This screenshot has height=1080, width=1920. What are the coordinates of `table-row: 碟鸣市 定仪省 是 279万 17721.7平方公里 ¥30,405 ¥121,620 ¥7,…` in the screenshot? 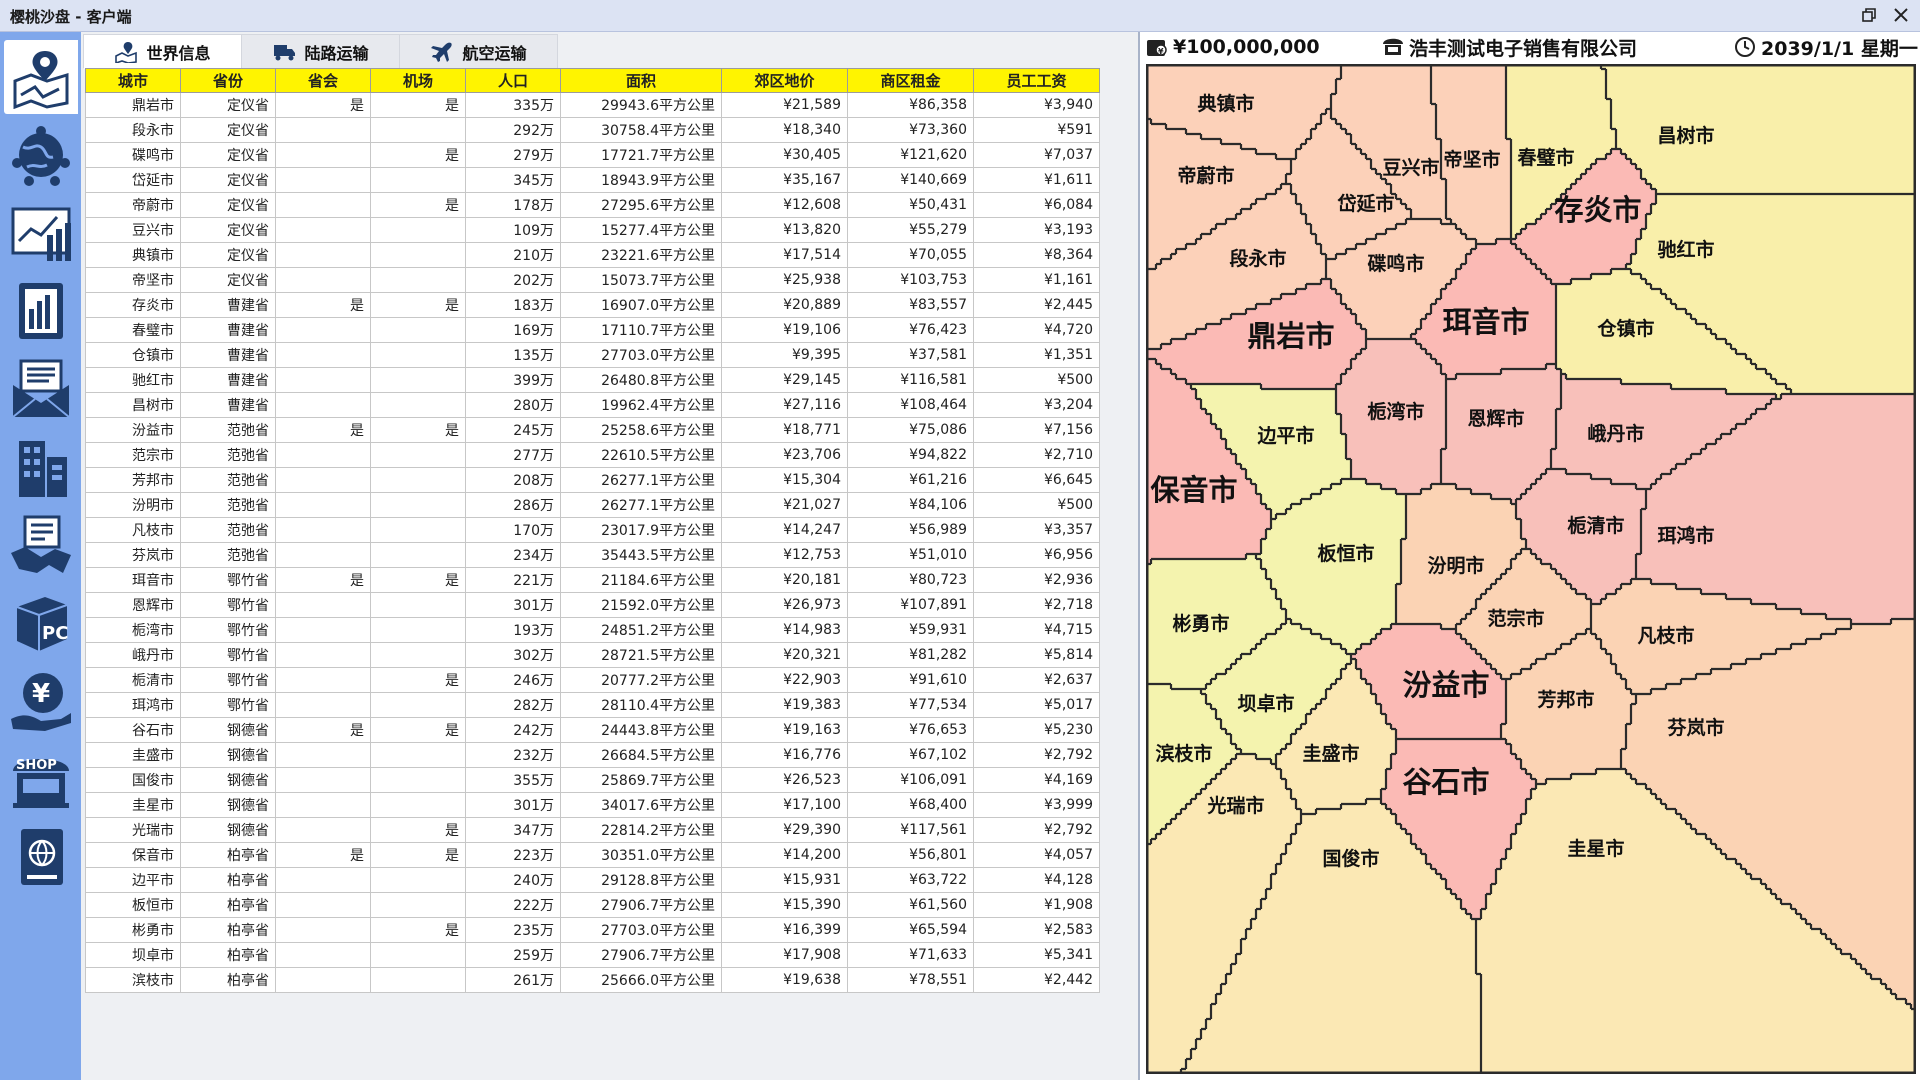 It's located at (592, 155).